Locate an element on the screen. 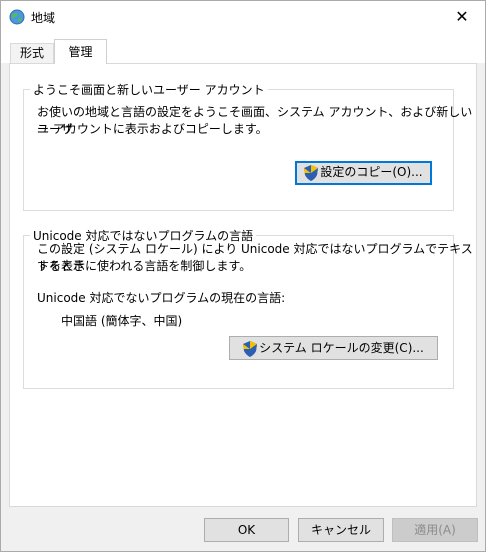  welcome-description-line2: ー アカウントに表示およびコピーします。 is located at coordinates (152, 129).